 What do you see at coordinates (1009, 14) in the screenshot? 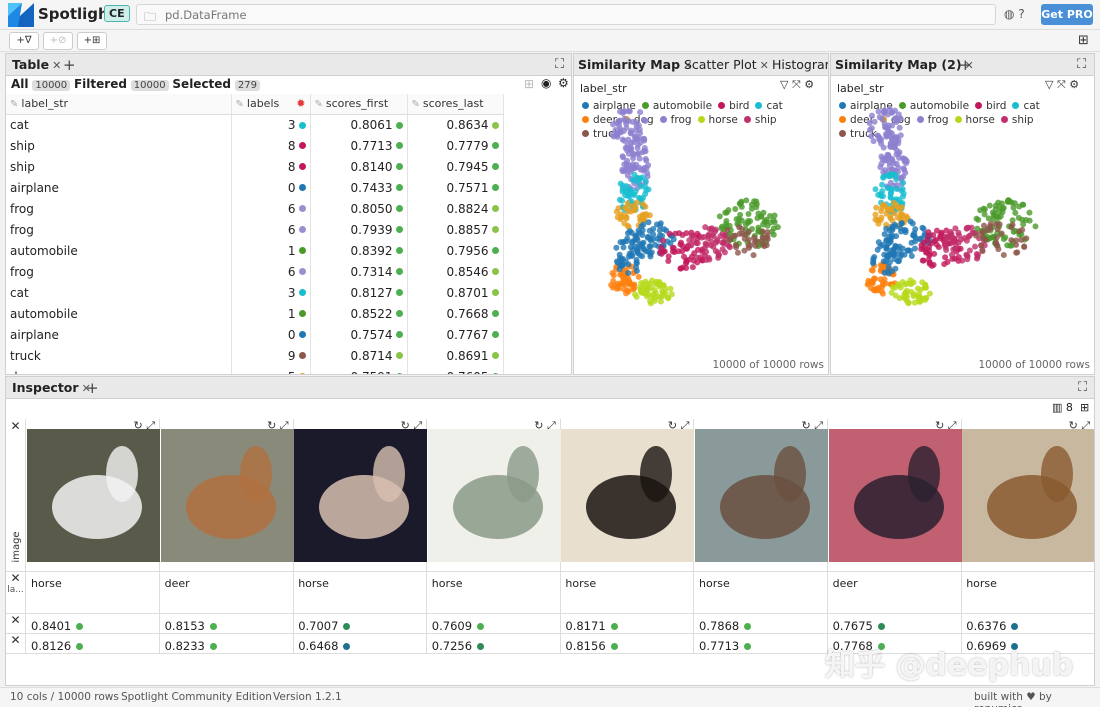
I see `brain-icon: ◍` at bounding box center [1009, 14].